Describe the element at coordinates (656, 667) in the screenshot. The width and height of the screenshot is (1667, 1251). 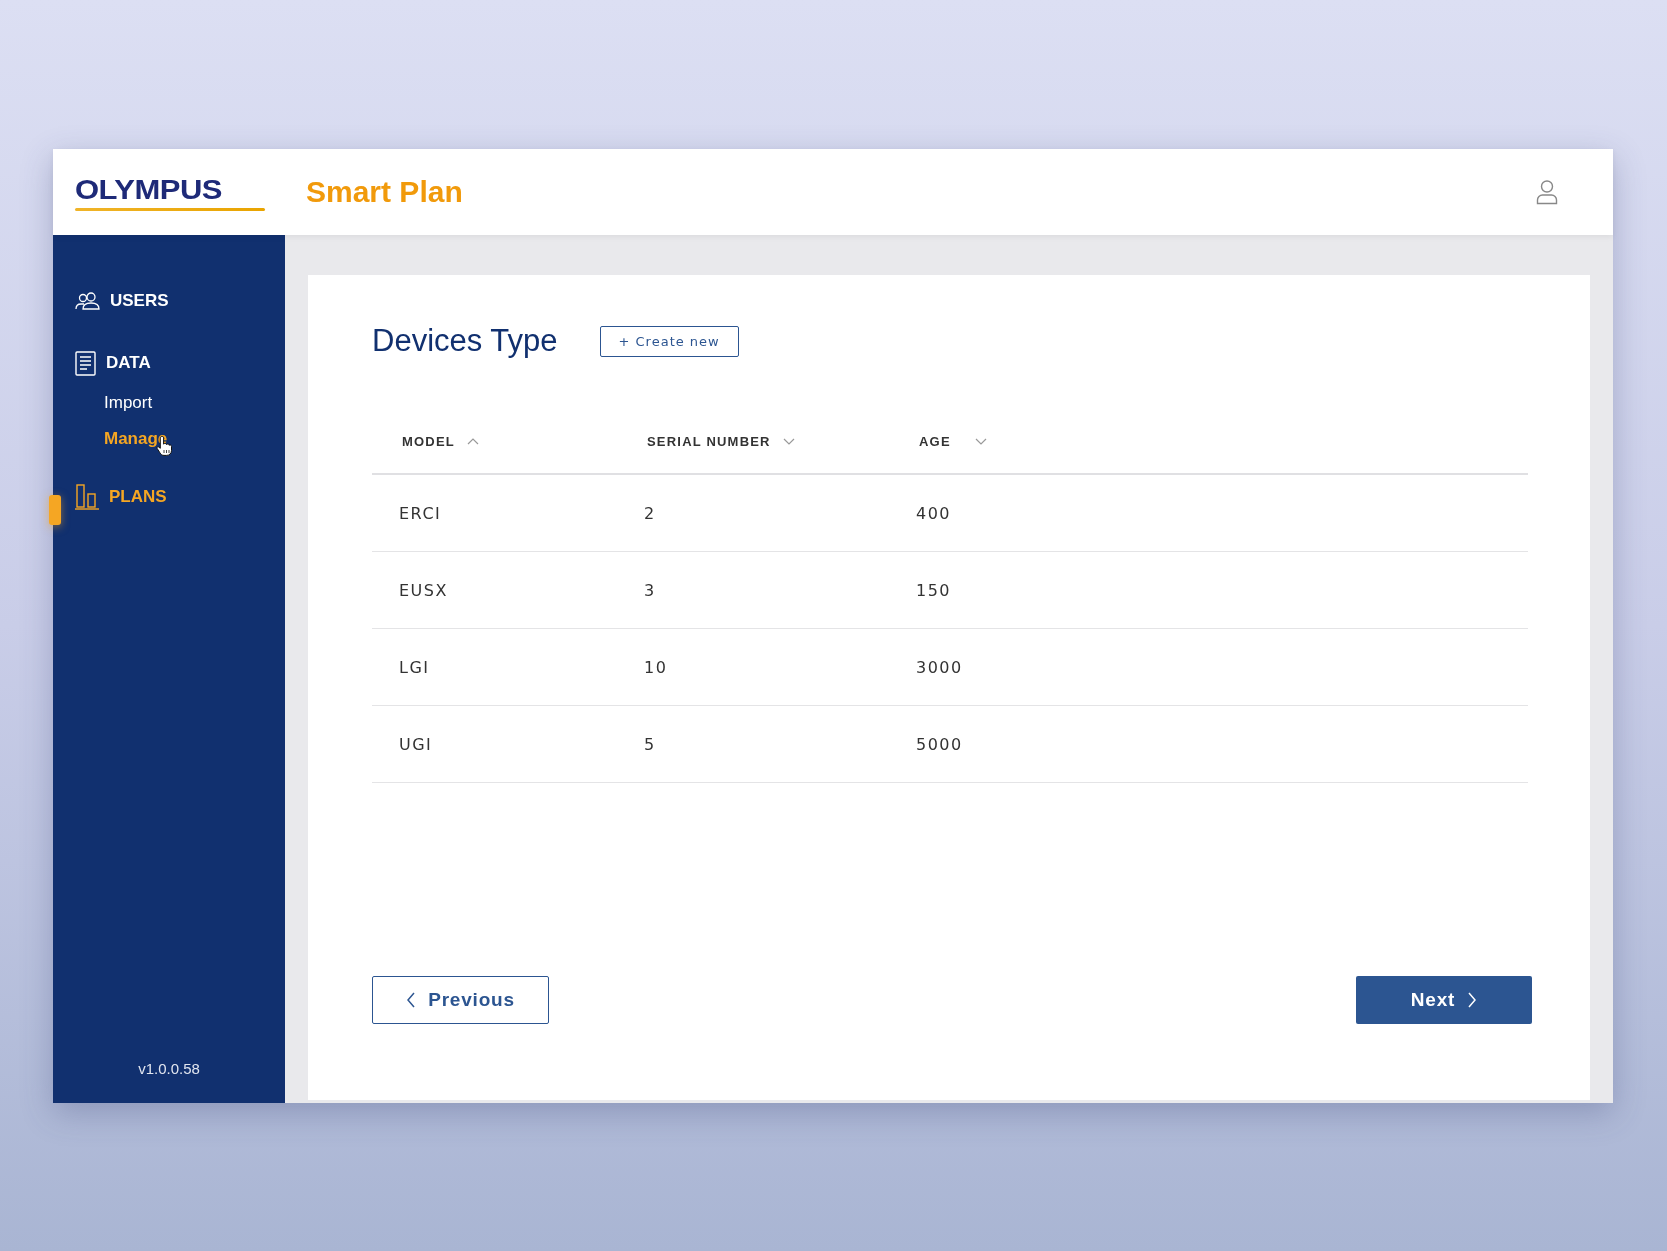
I see `table-cell-text: 10` at that location.